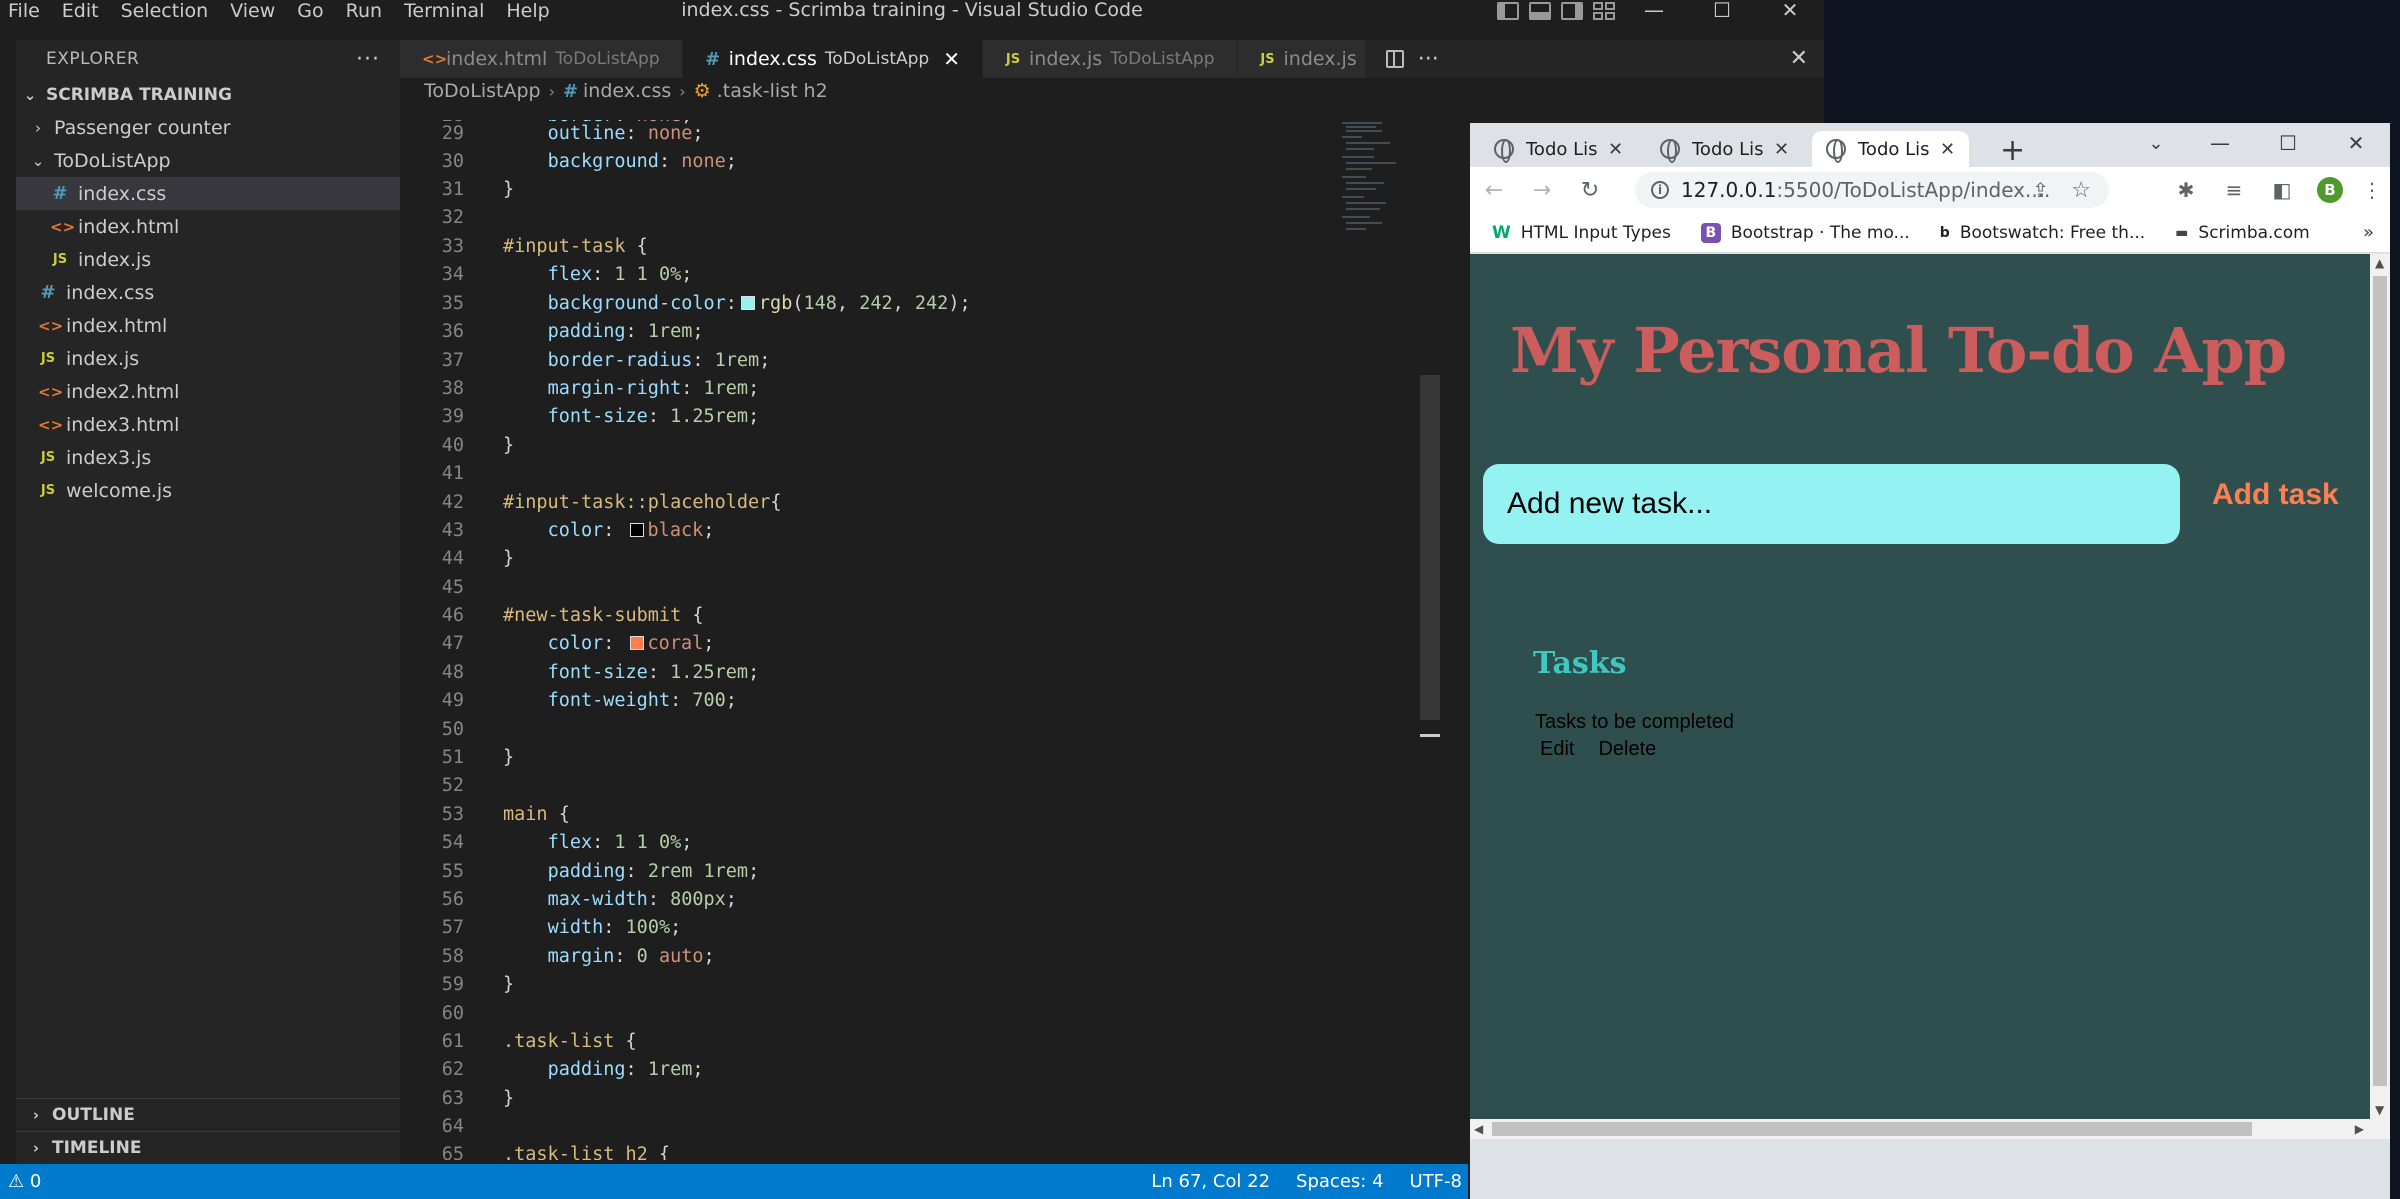  What do you see at coordinates (1436, 1181) in the screenshot?
I see `encoding: UTF-8` at bounding box center [1436, 1181].